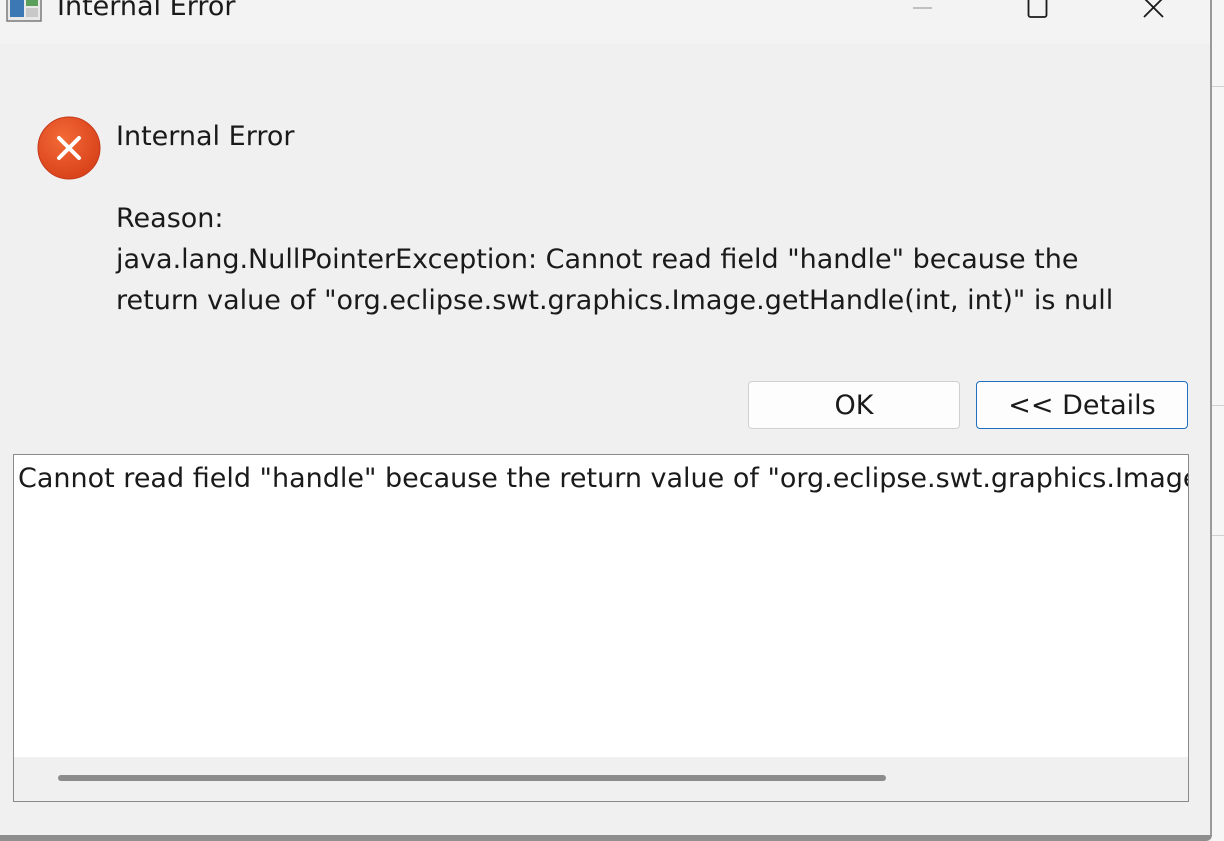 The image size is (1224, 841). Describe the element at coordinates (1037, 20) in the screenshot. I see `maximize-button` at that location.